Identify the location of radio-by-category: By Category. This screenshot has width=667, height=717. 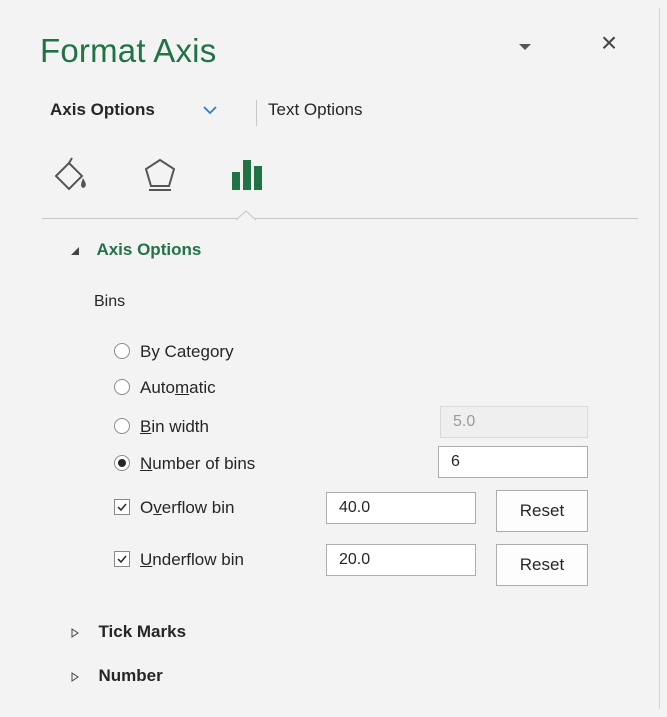
(174, 354).